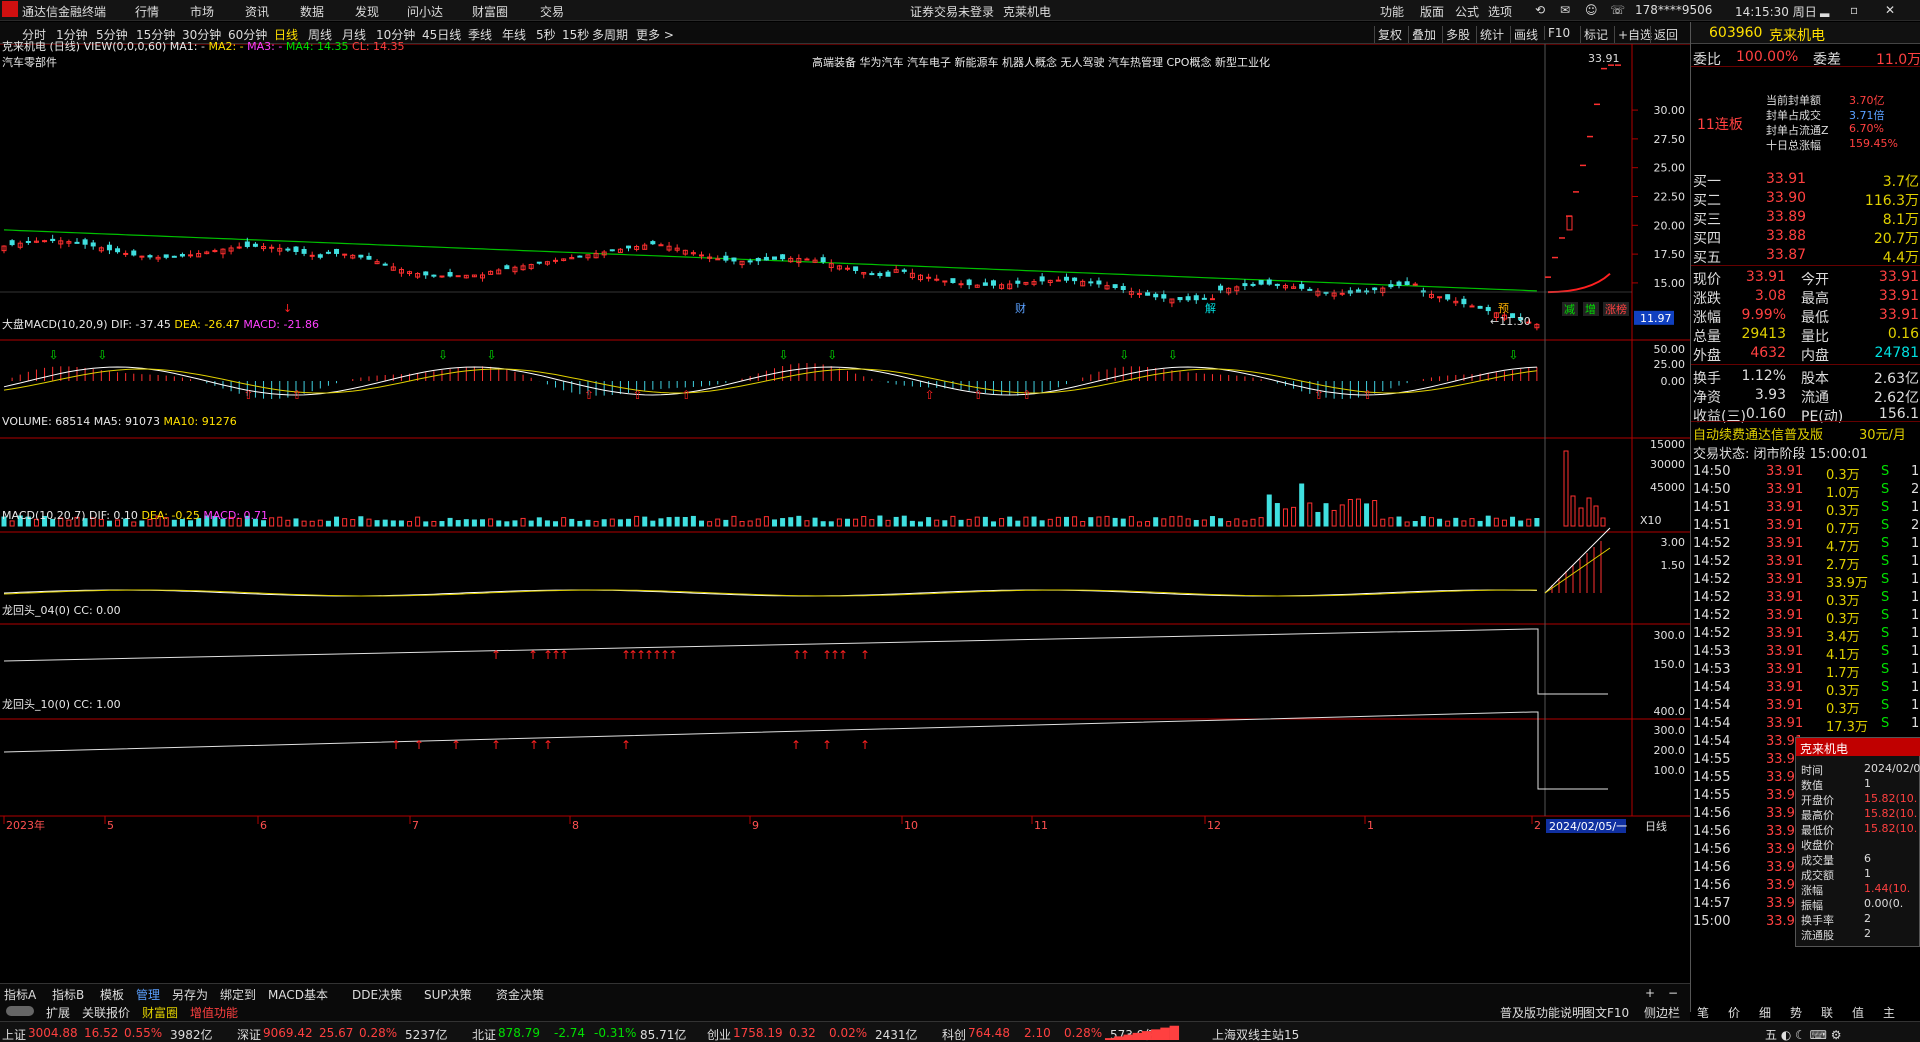 This screenshot has height=1042, width=1920. I want to click on tag-label: 涨榜, so click(1616, 309).